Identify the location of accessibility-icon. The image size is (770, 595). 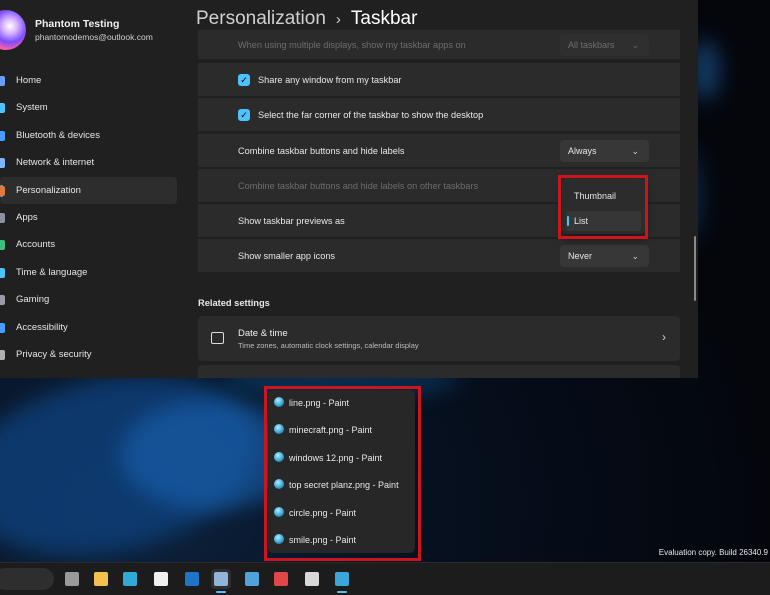
(2, 327).